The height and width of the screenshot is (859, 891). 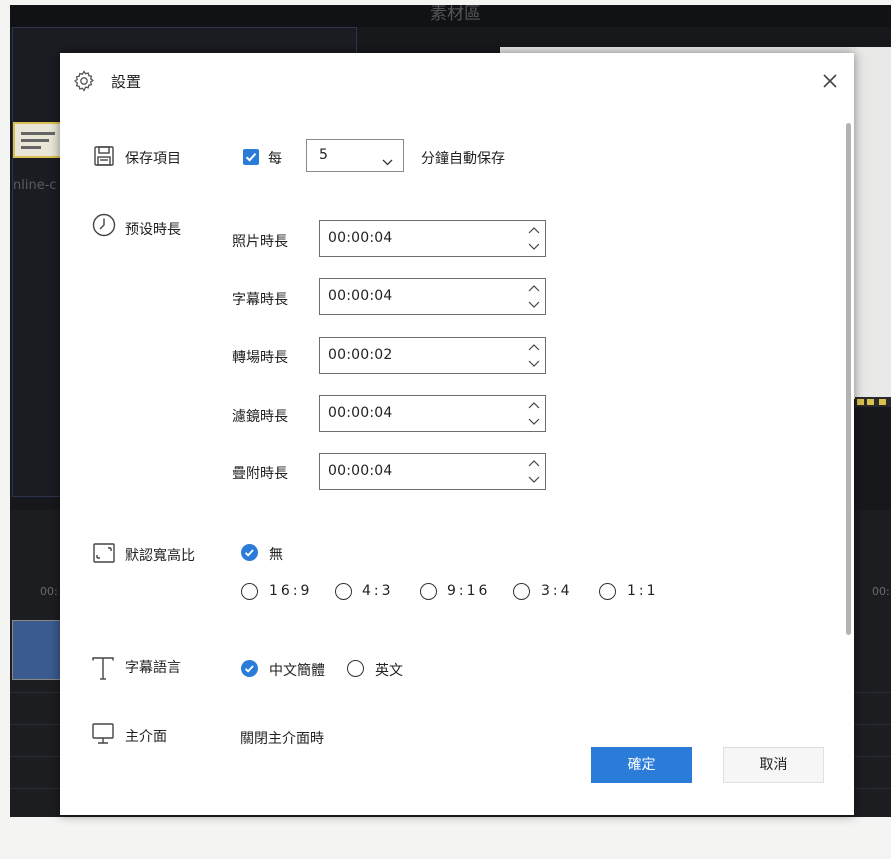 What do you see at coordinates (103, 668) in the screenshot?
I see `text-icon` at bounding box center [103, 668].